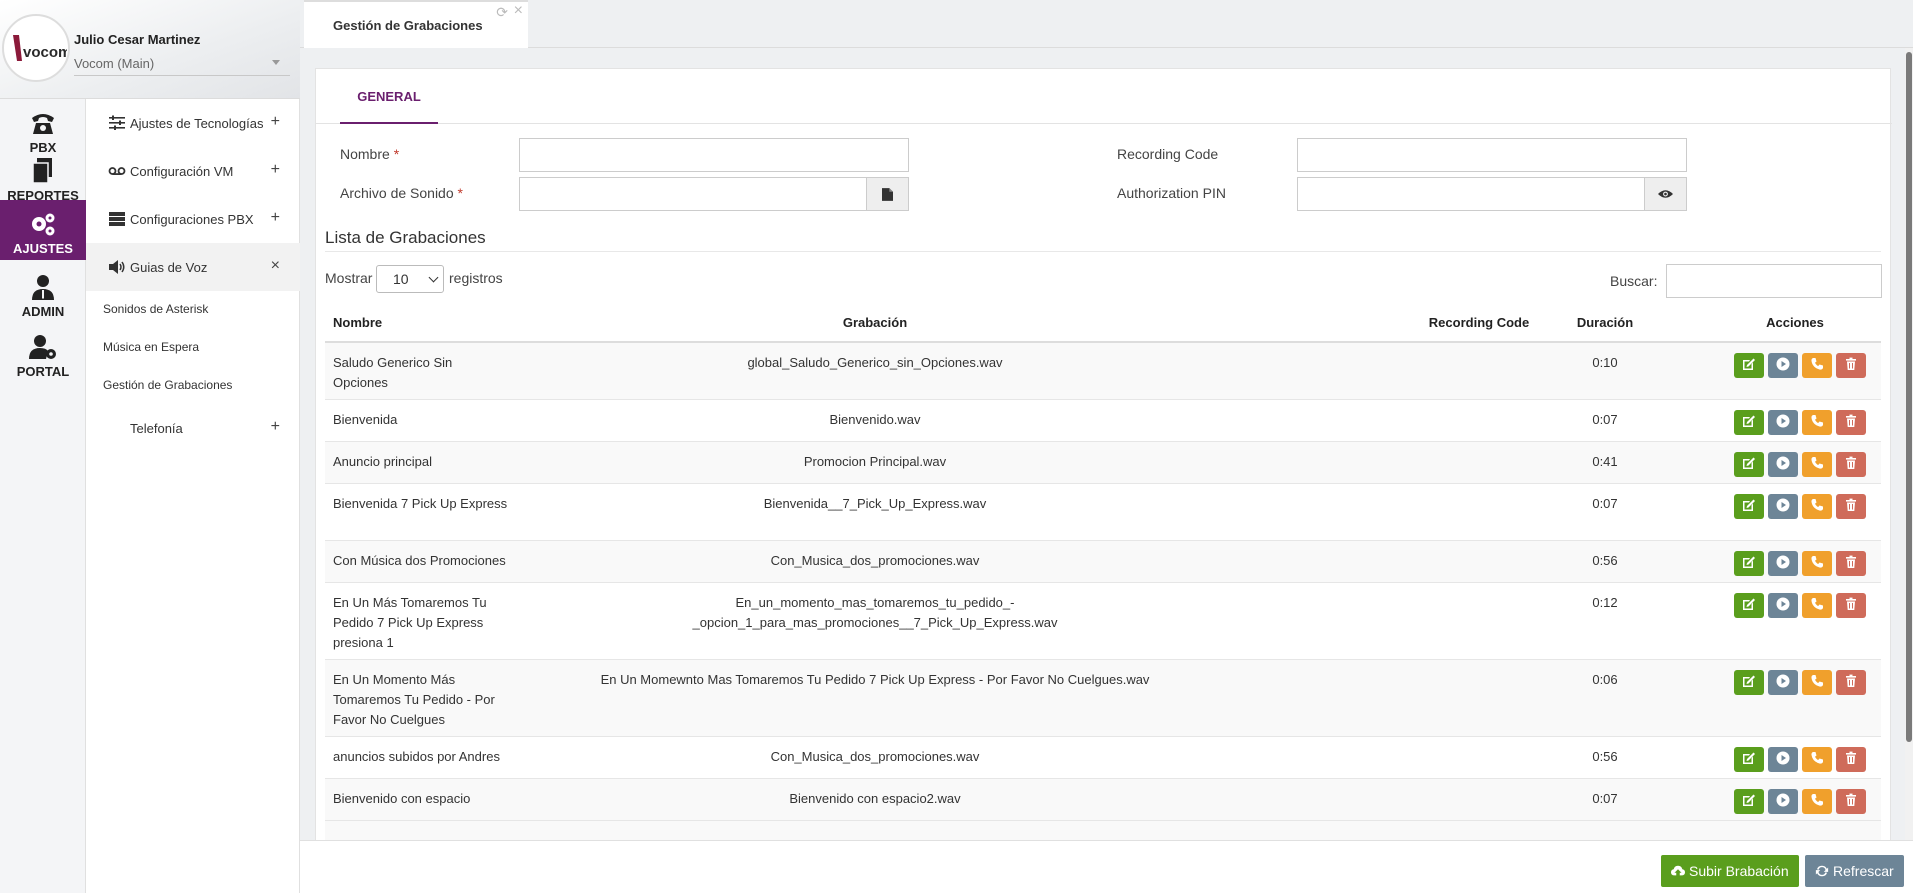 This screenshot has width=1913, height=893. I want to click on header-nombre: Nombre, so click(357, 323).